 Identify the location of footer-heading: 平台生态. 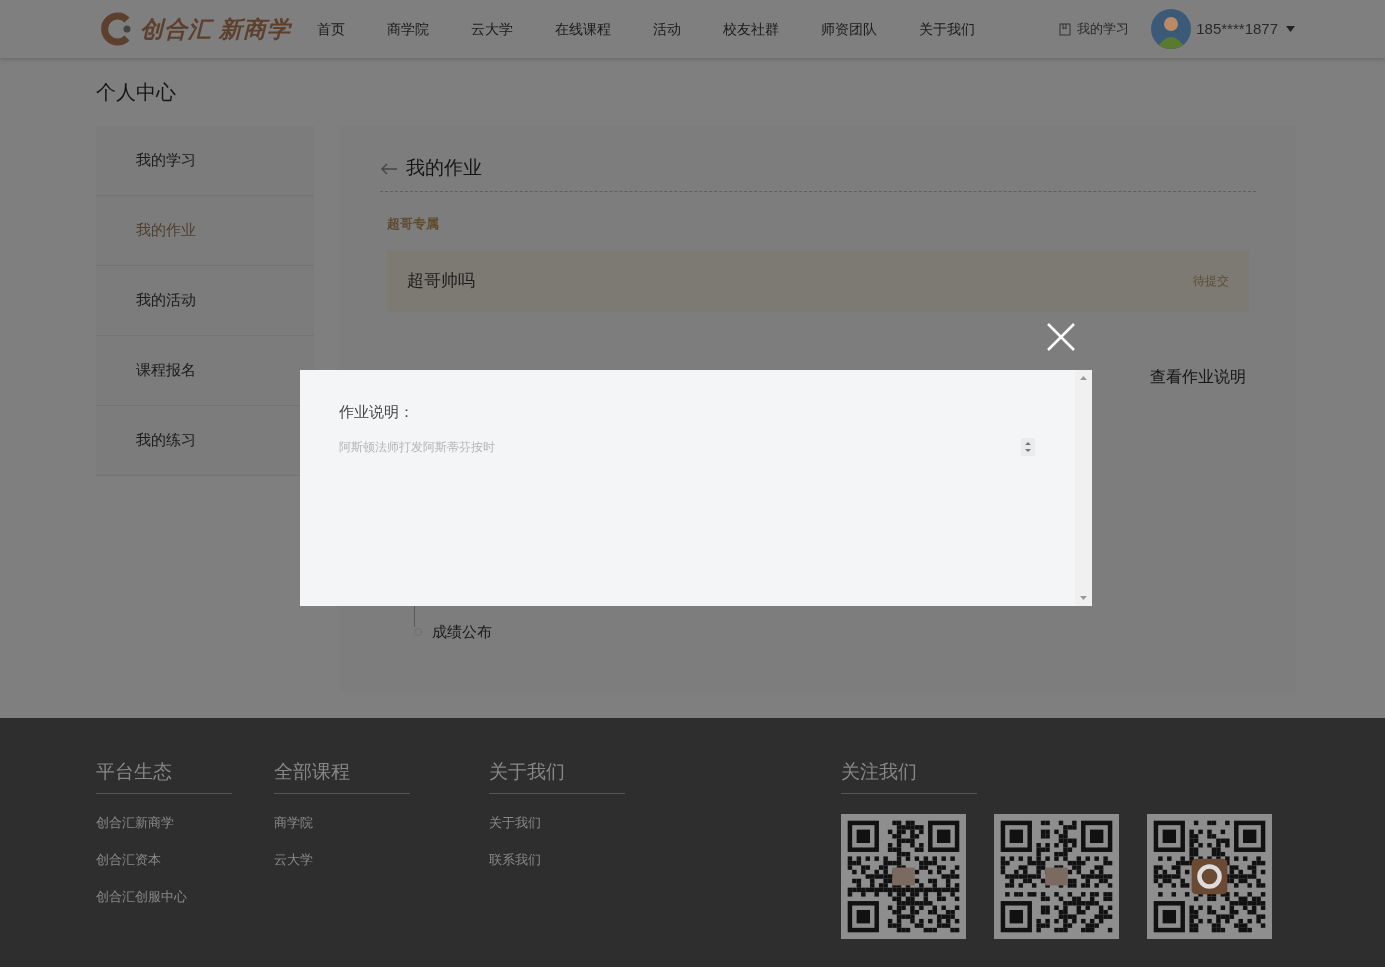
(164, 776).